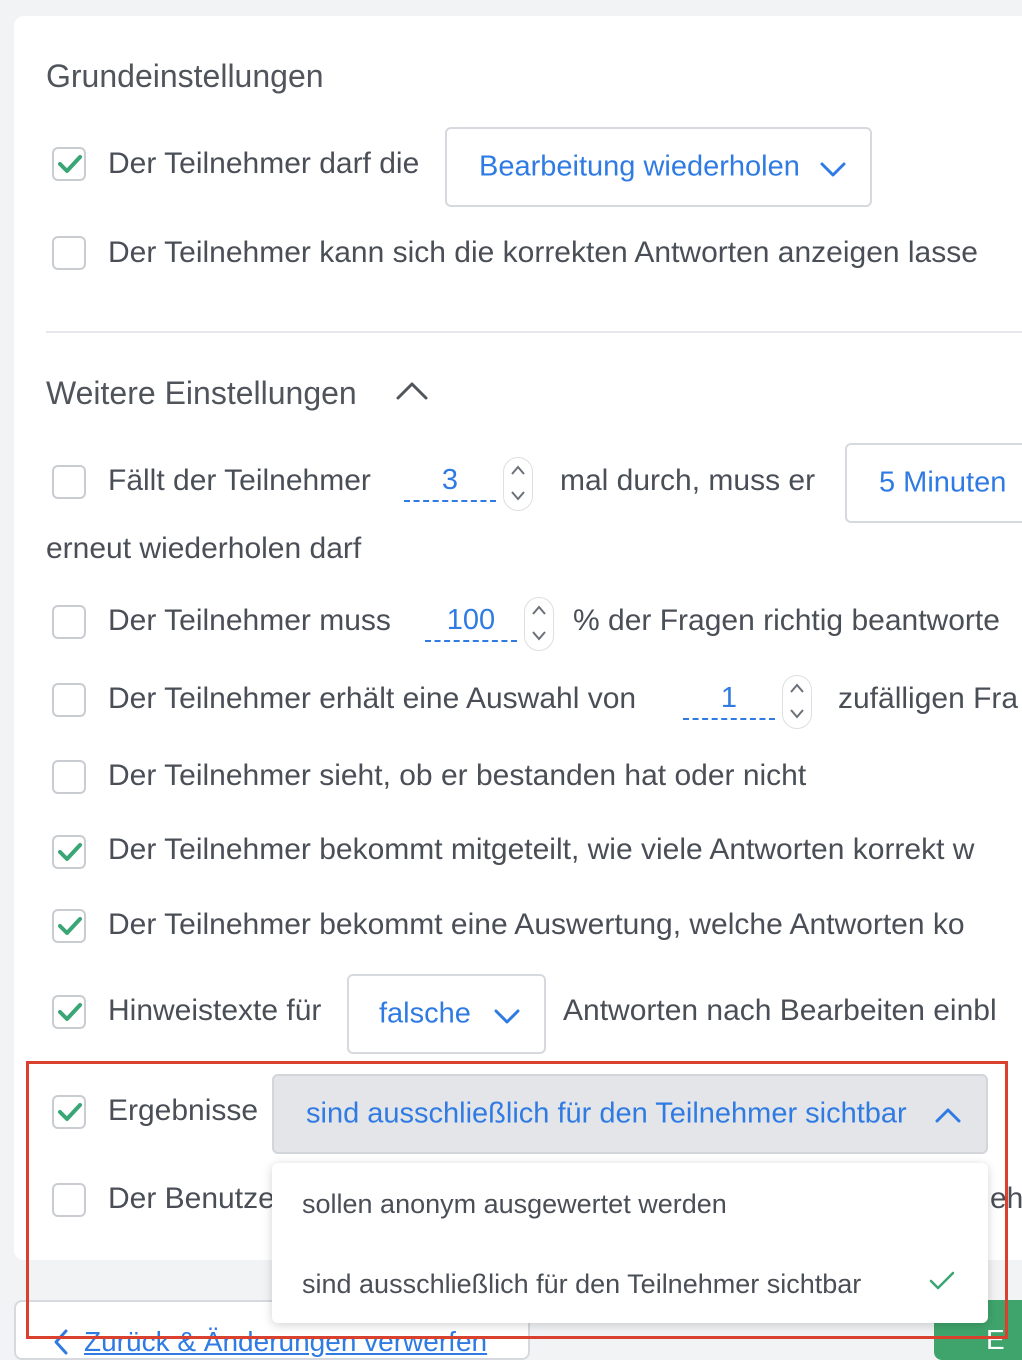 This screenshot has width=1022, height=1360. I want to click on checkbox-hints, so click(69, 1012).